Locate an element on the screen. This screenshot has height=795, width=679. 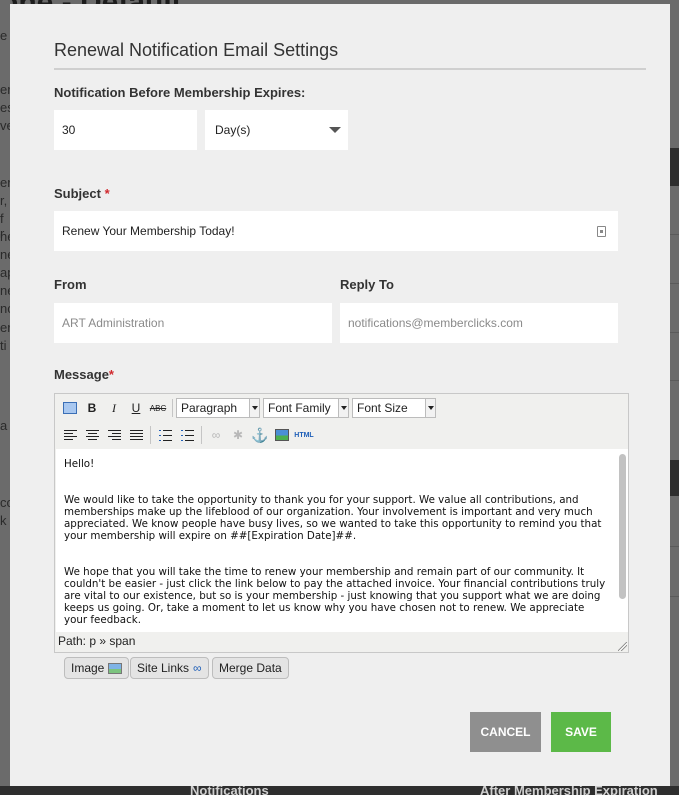
align-right-icon is located at coordinates (114, 435).